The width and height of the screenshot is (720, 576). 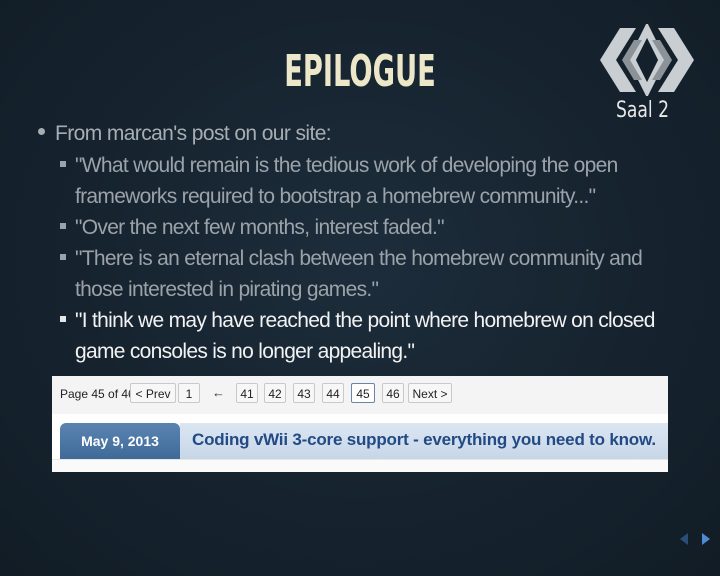 What do you see at coordinates (153, 393) in the screenshot?
I see `prev-page-button: < Prev` at bounding box center [153, 393].